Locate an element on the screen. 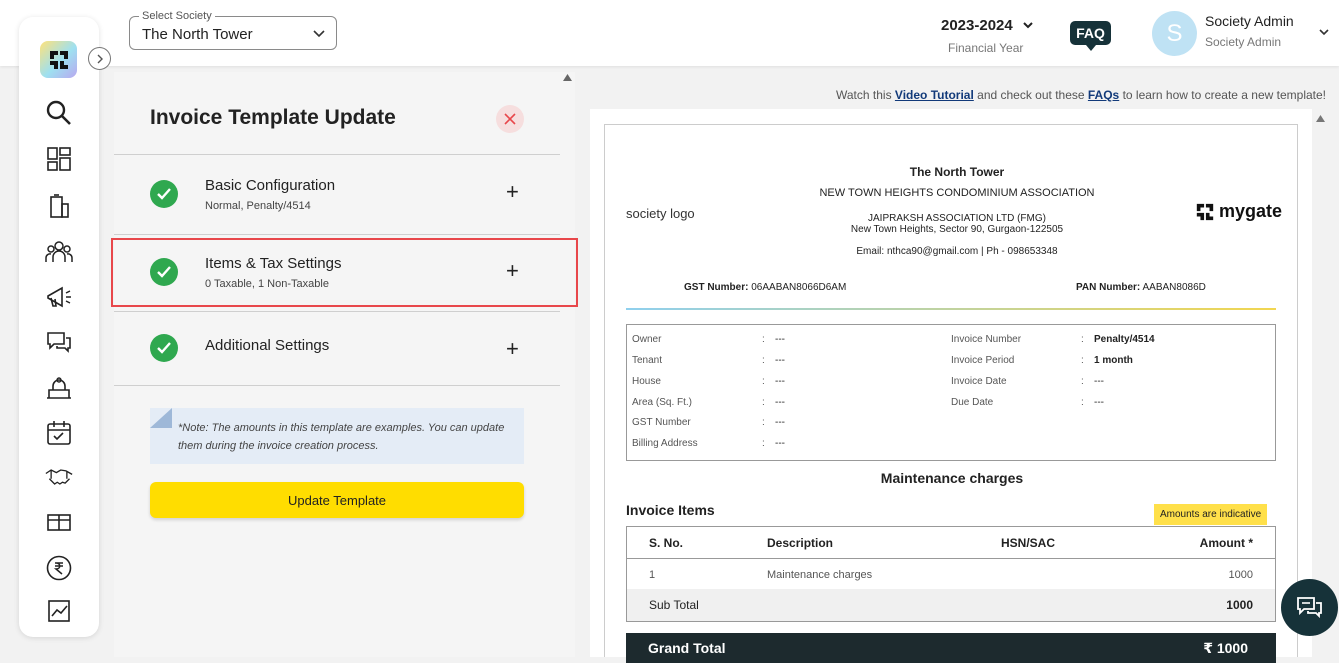 The width and height of the screenshot is (1339, 663). update-template-button: Update Template is located at coordinates (337, 500).